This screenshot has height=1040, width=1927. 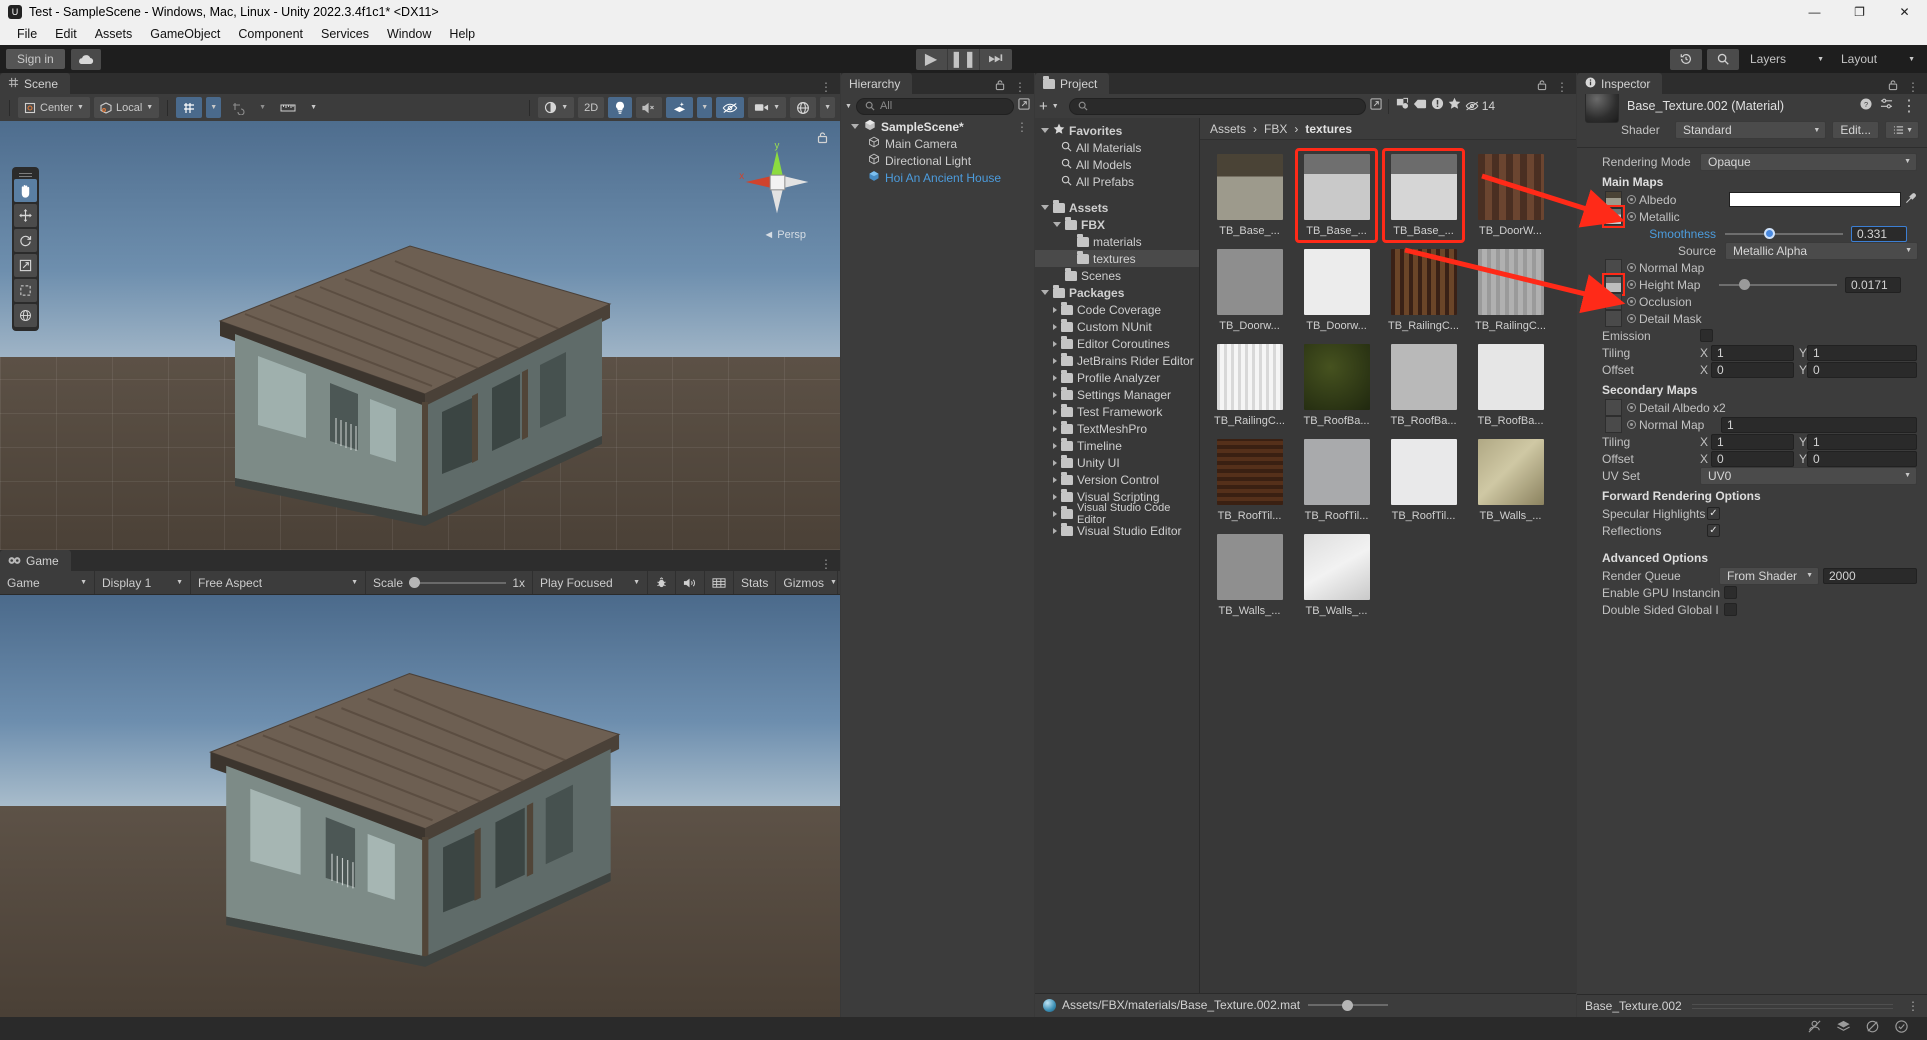 What do you see at coordinates (1893, 86) in the screenshot?
I see `inspector-lock-icon` at bounding box center [1893, 86].